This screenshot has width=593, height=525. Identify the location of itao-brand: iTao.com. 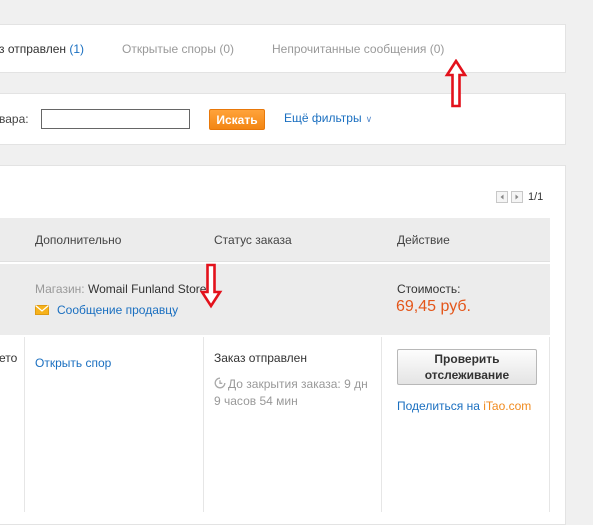
(507, 406).